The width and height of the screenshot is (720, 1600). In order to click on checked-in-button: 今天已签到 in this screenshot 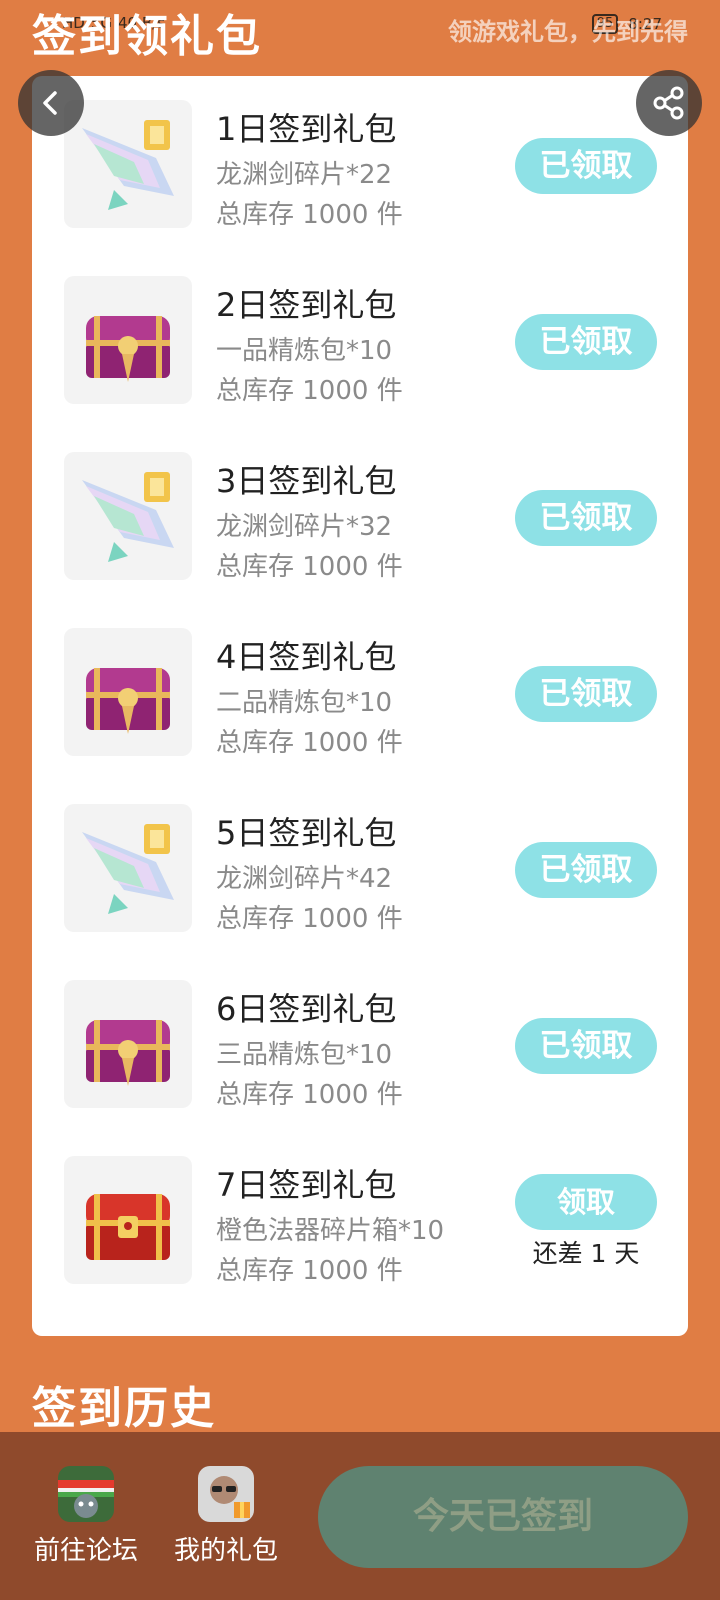, I will do `click(503, 1517)`.